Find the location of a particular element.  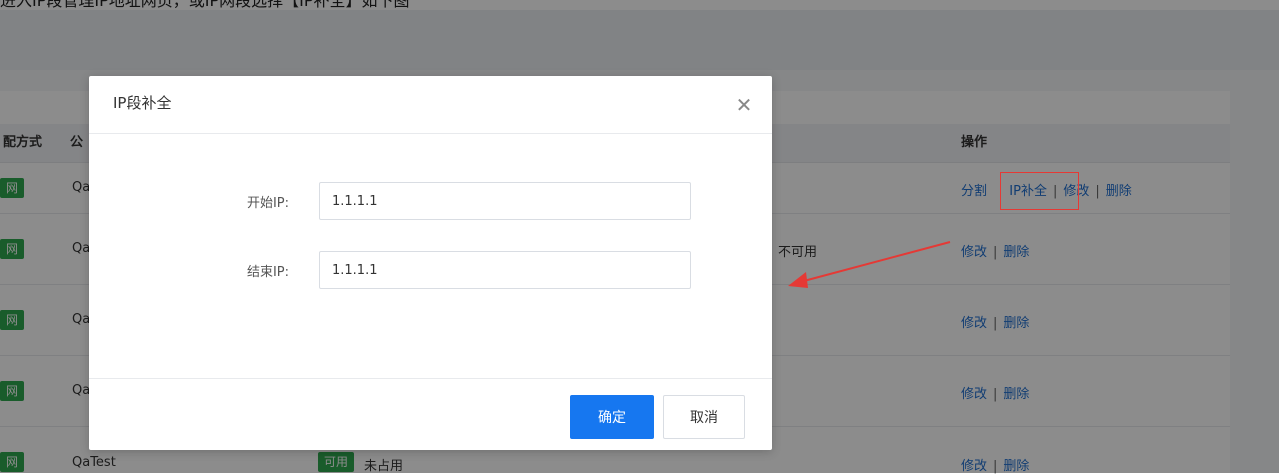

cancel-button: 取消 is located at coordinates (704, 417).